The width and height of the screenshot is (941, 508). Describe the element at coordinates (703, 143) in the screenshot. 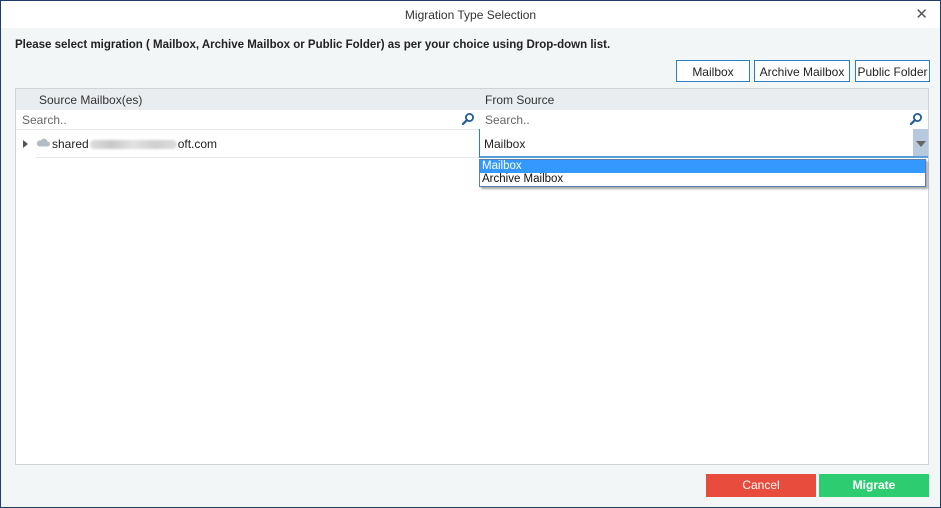

I see `from-source-combobox: Mailbox` at that location.